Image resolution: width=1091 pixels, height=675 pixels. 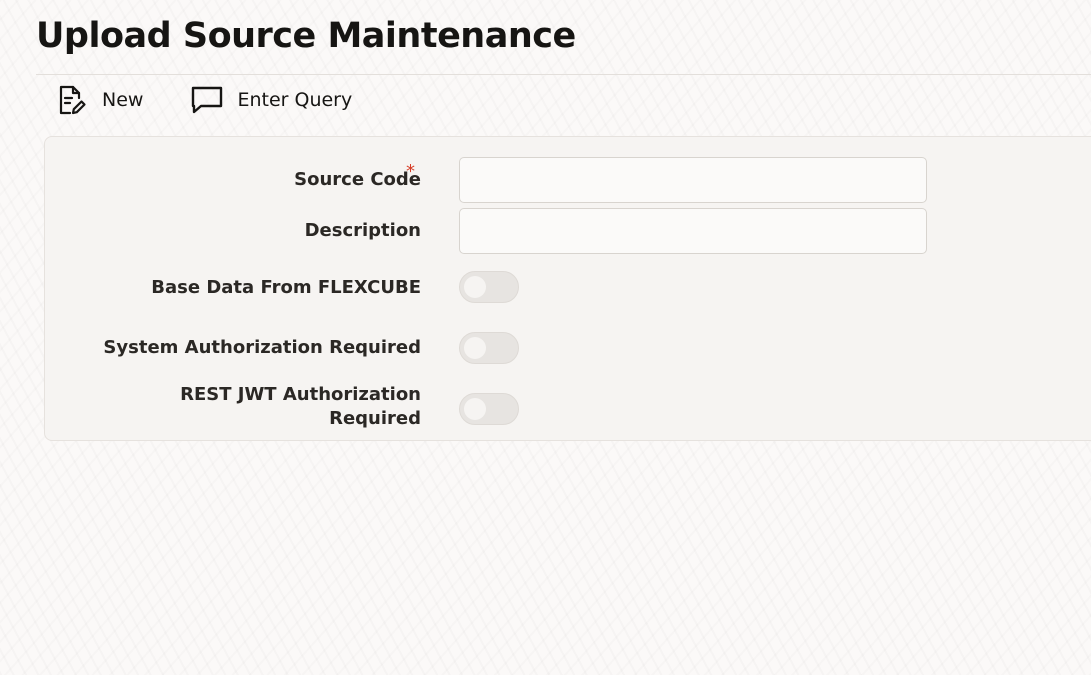 I want to click on rest-jwt-label-line2: Required, so click(x=375, y=418).